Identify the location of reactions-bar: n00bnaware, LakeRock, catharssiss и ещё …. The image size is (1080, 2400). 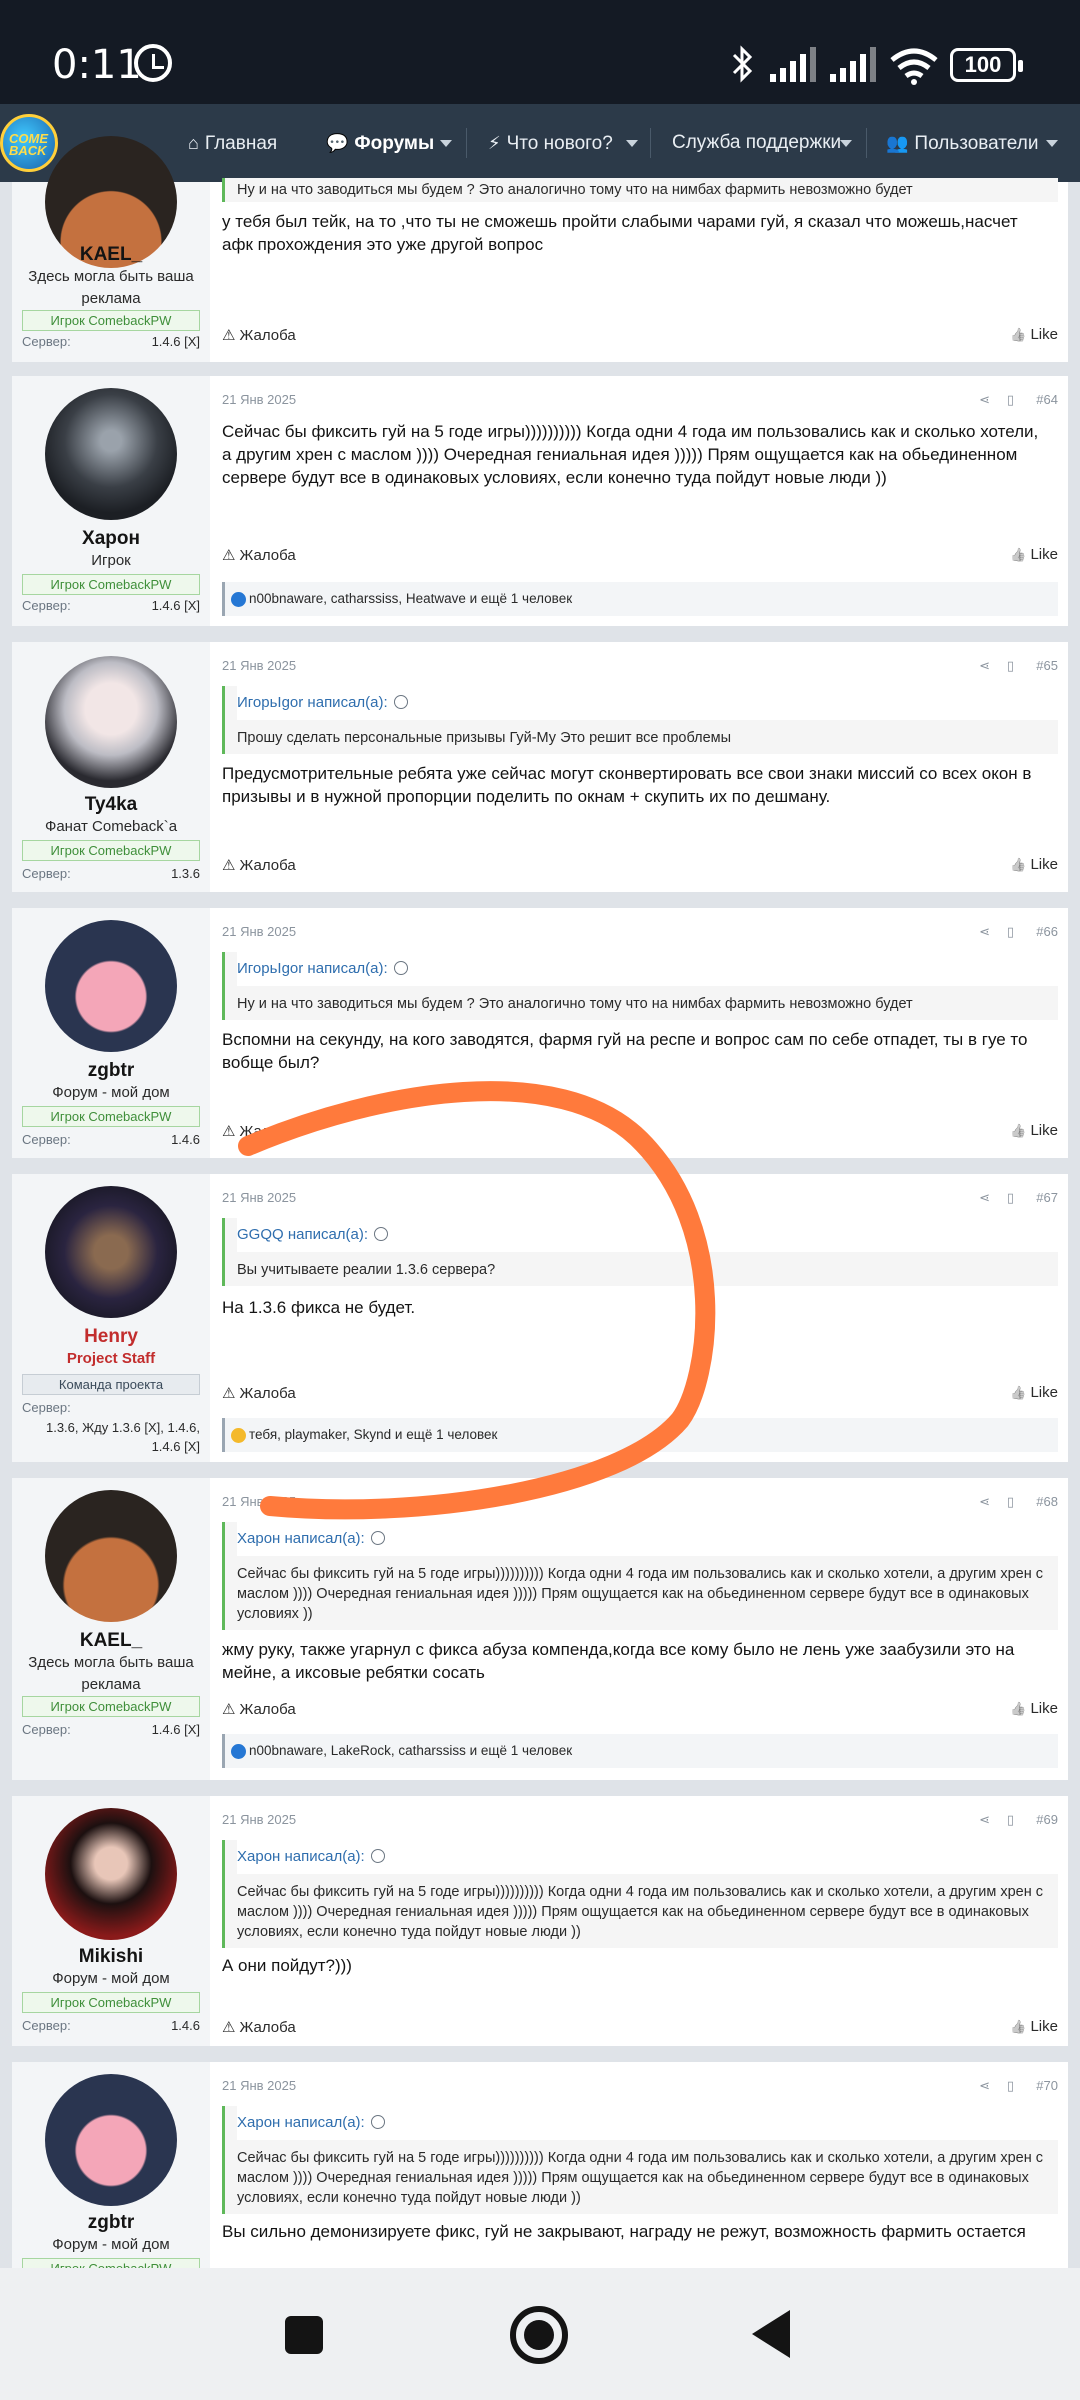
(640, 1751).